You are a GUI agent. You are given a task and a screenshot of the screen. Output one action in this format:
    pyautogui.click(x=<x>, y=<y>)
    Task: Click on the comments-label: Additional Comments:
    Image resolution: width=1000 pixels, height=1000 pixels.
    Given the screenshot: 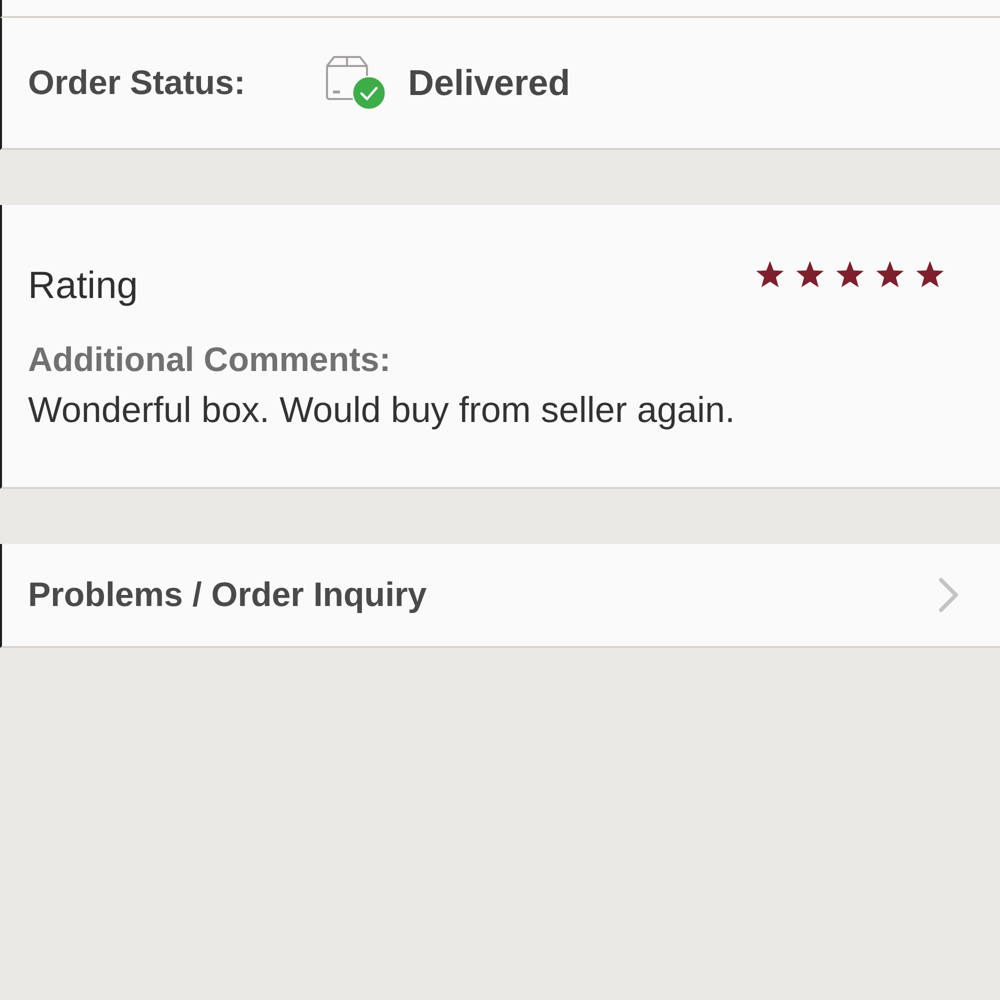 What is the action you would take?
    pyautogui.click(x=210, y=360)
    